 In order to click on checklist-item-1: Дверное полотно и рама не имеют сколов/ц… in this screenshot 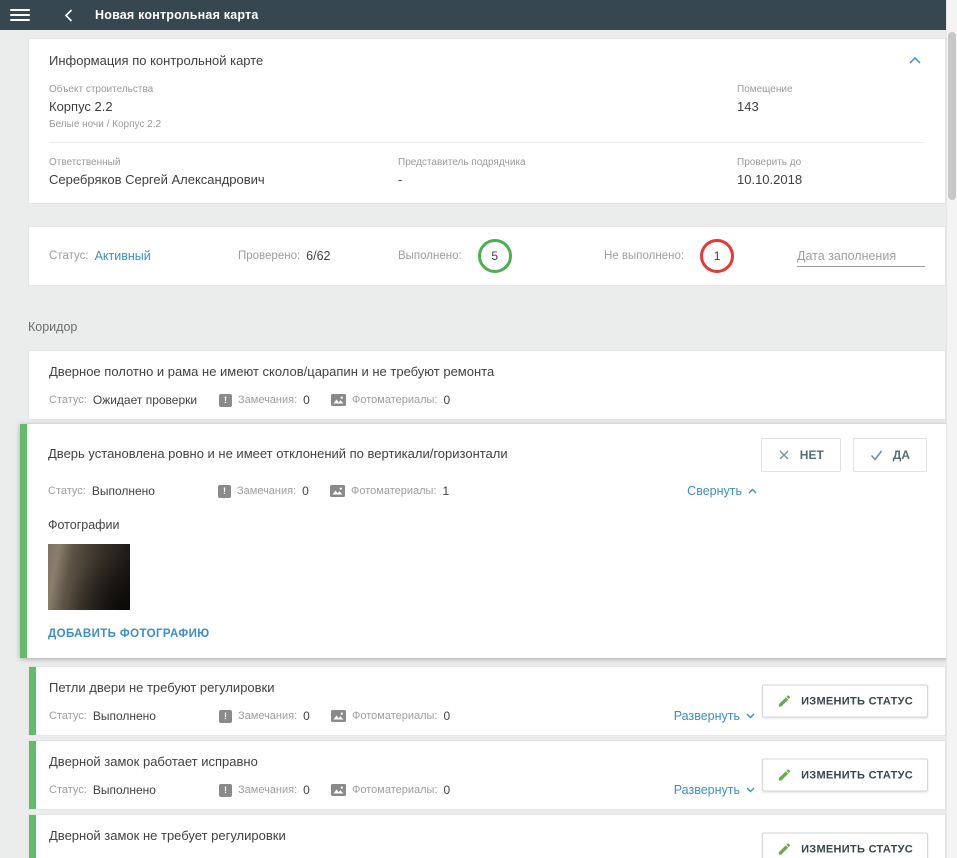, I will do `click(487, 385)`.